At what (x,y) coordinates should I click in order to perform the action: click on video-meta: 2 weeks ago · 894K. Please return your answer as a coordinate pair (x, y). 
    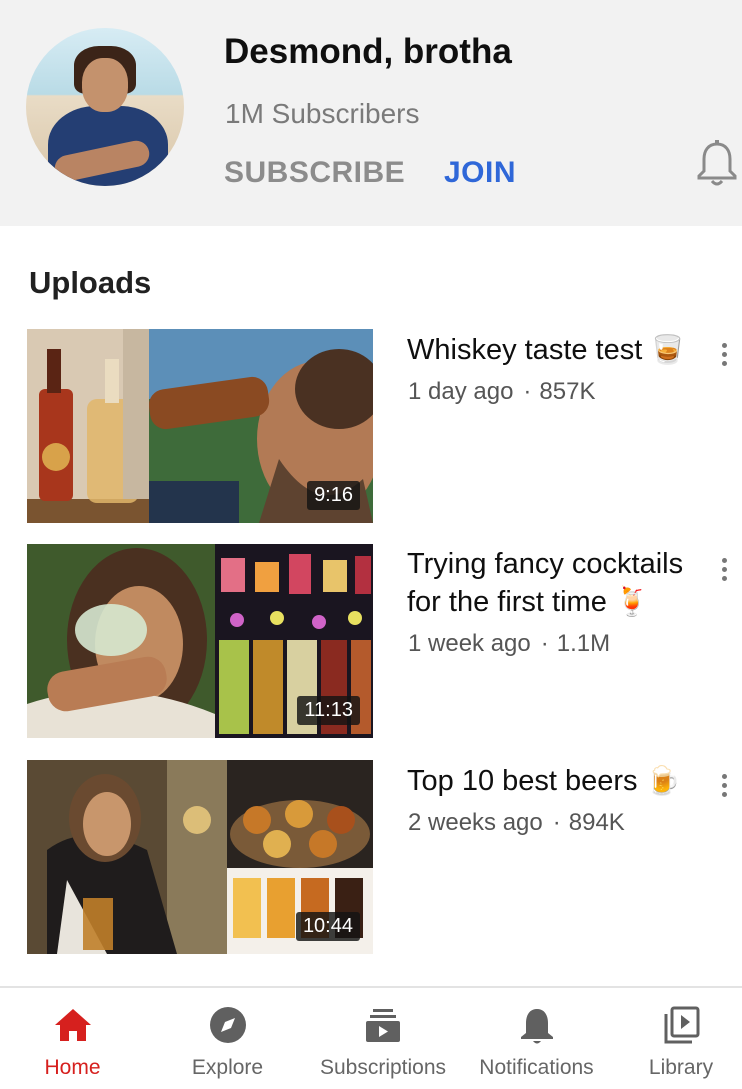
    Looking at the image, I should click on (516, 822).